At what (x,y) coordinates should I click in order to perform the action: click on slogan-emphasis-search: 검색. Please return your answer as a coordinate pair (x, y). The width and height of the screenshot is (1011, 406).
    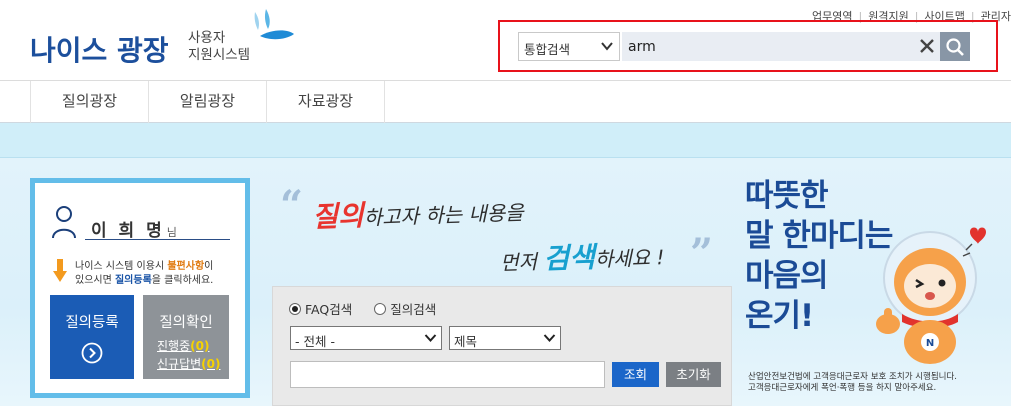
    Looking at the image, I should click on (569, 258).